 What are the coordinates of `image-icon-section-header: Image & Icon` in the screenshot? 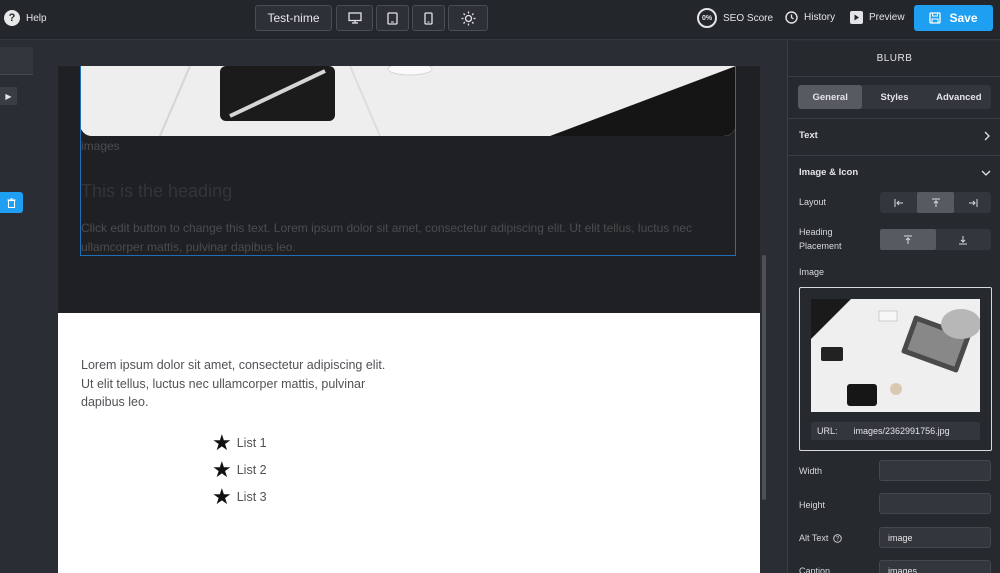 It's located at (895, 172).